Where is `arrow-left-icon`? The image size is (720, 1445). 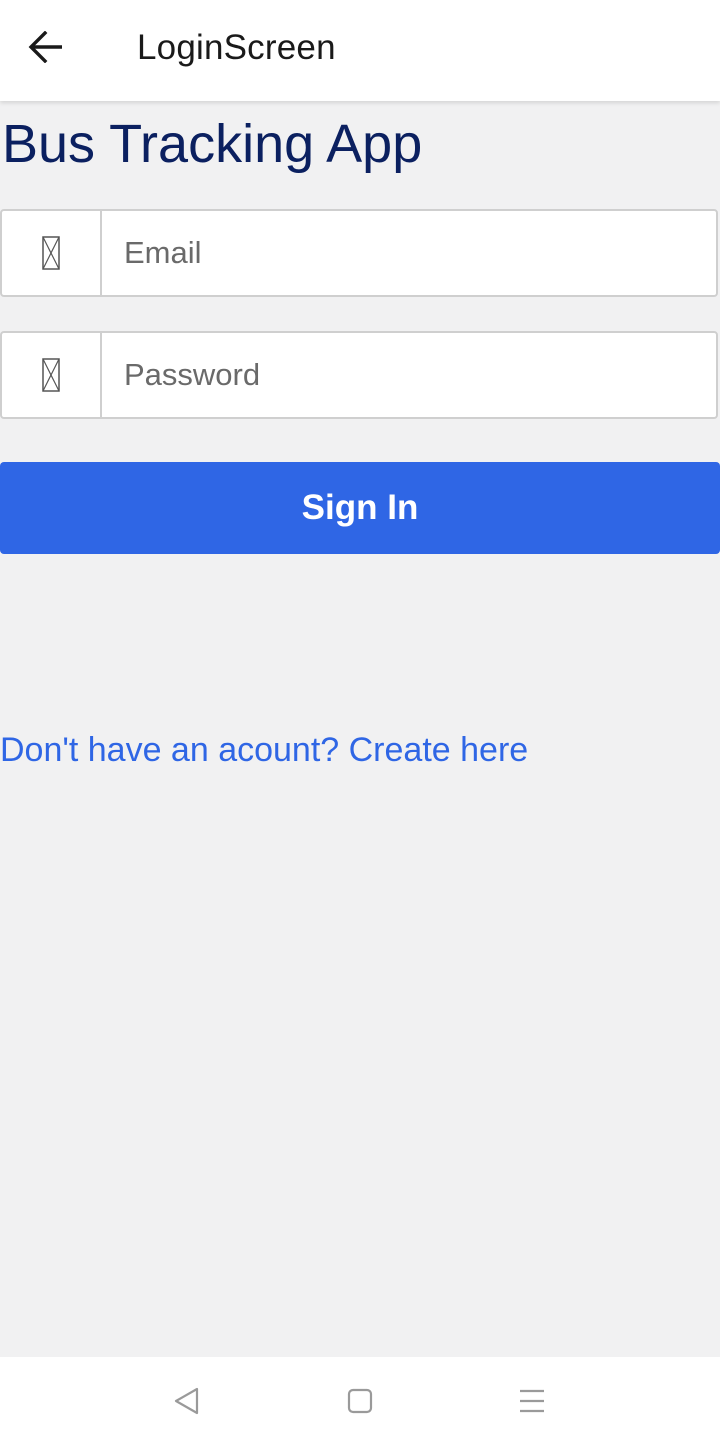 arrow-left-icon is located at coordinates (45, 47).